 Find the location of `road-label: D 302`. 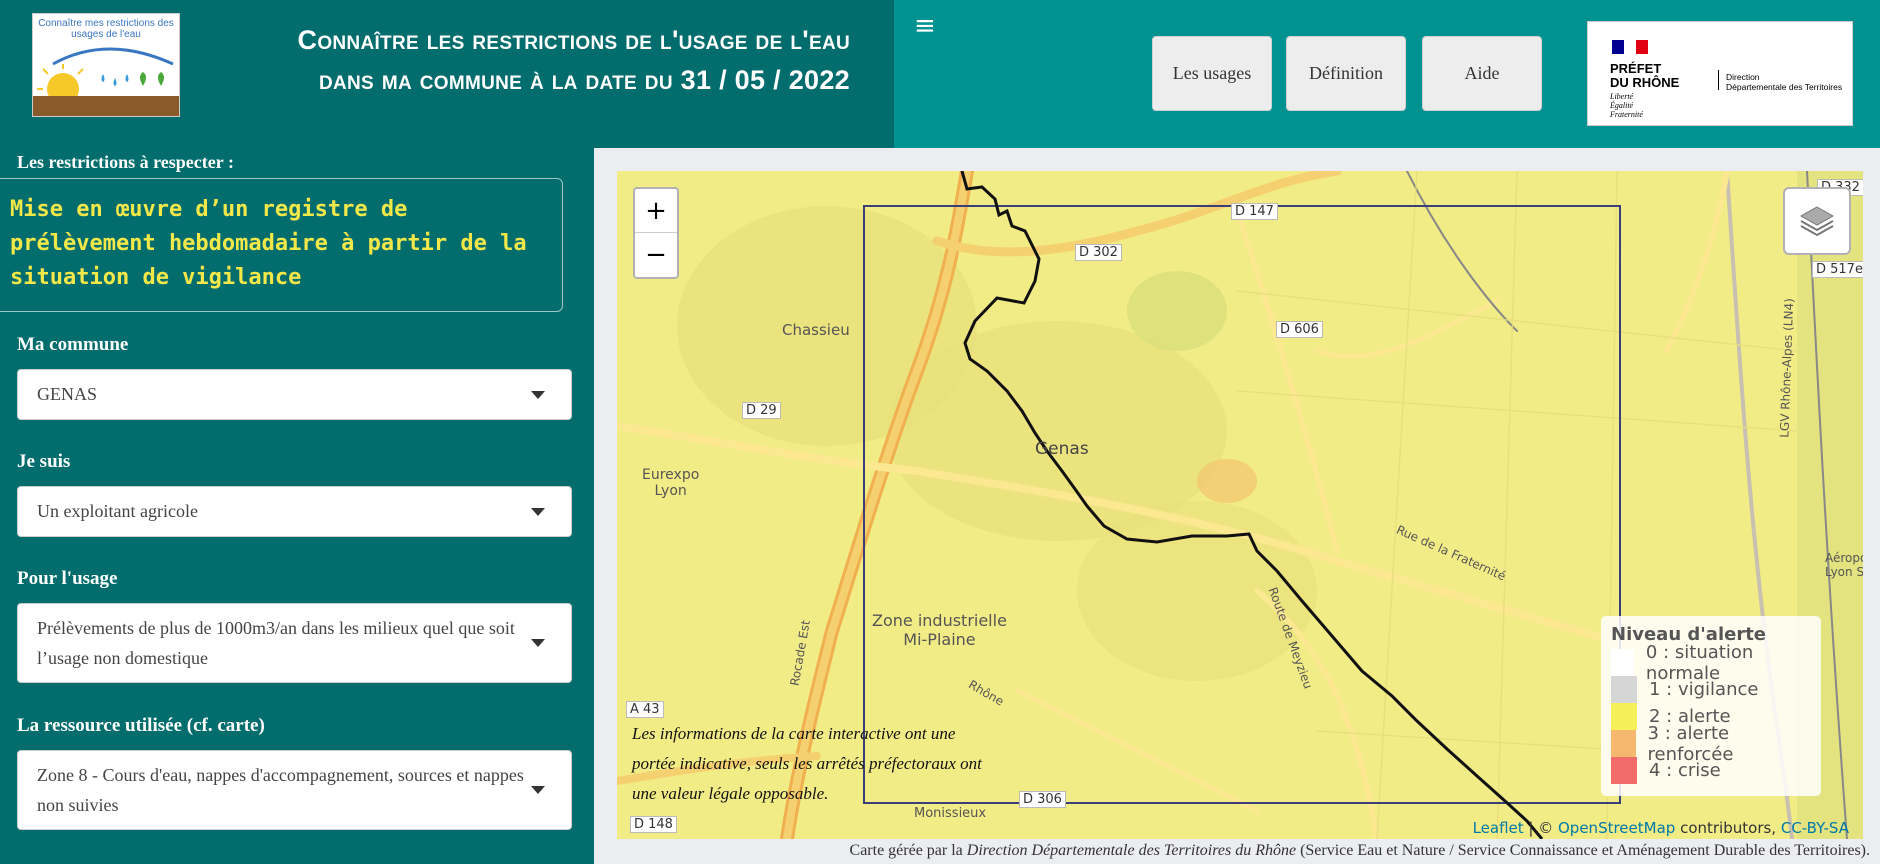

road-label: D 302 is located at coordinates (1098, 252).